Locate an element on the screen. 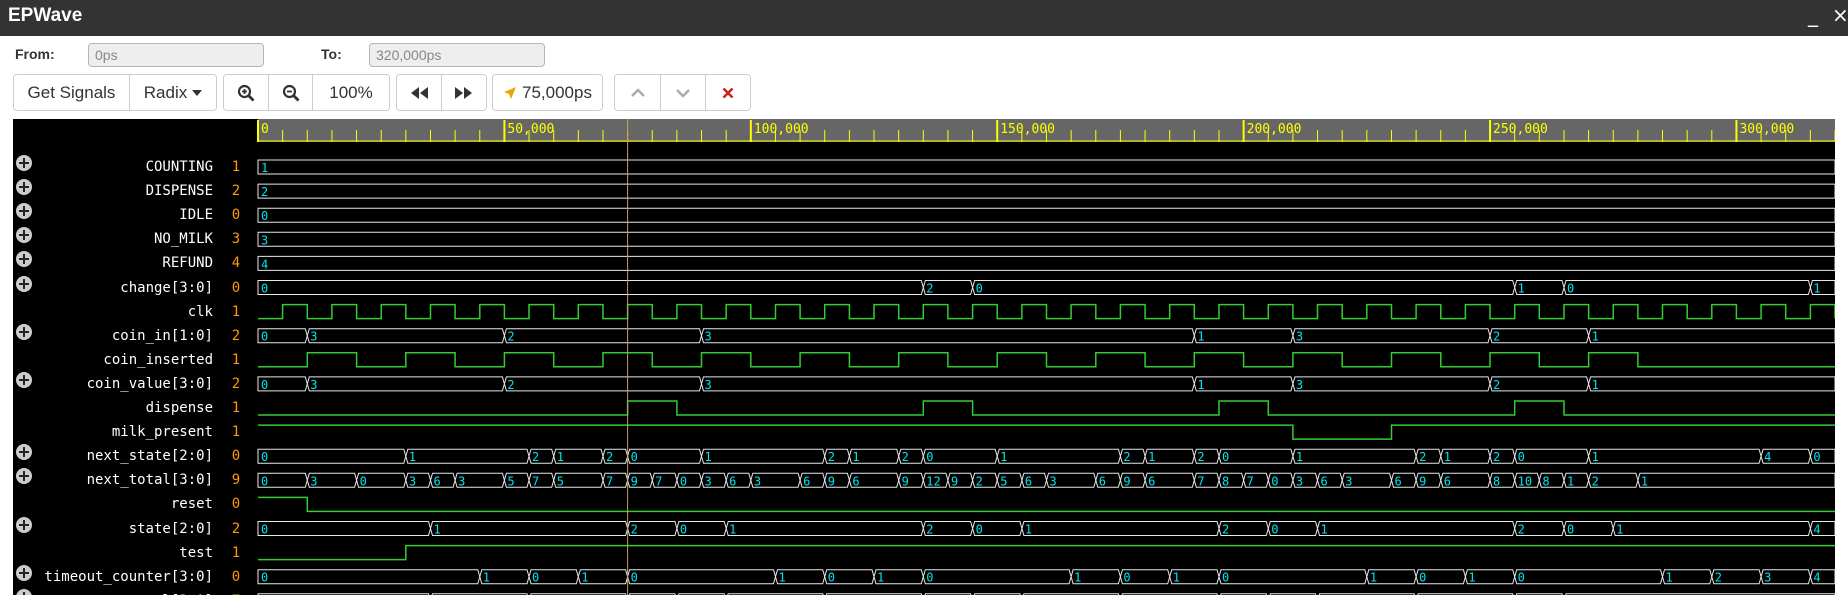  signal-name-idle: IDLE is located at coordinates (113, 215).